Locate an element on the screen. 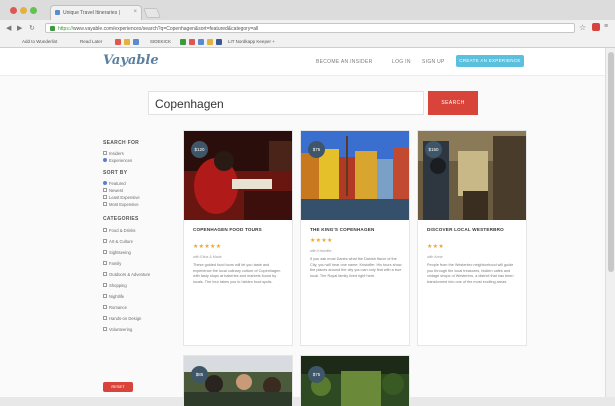 This screenshot has width=615, height=406. experience-card: $75 is located at coordinates (355, 380).